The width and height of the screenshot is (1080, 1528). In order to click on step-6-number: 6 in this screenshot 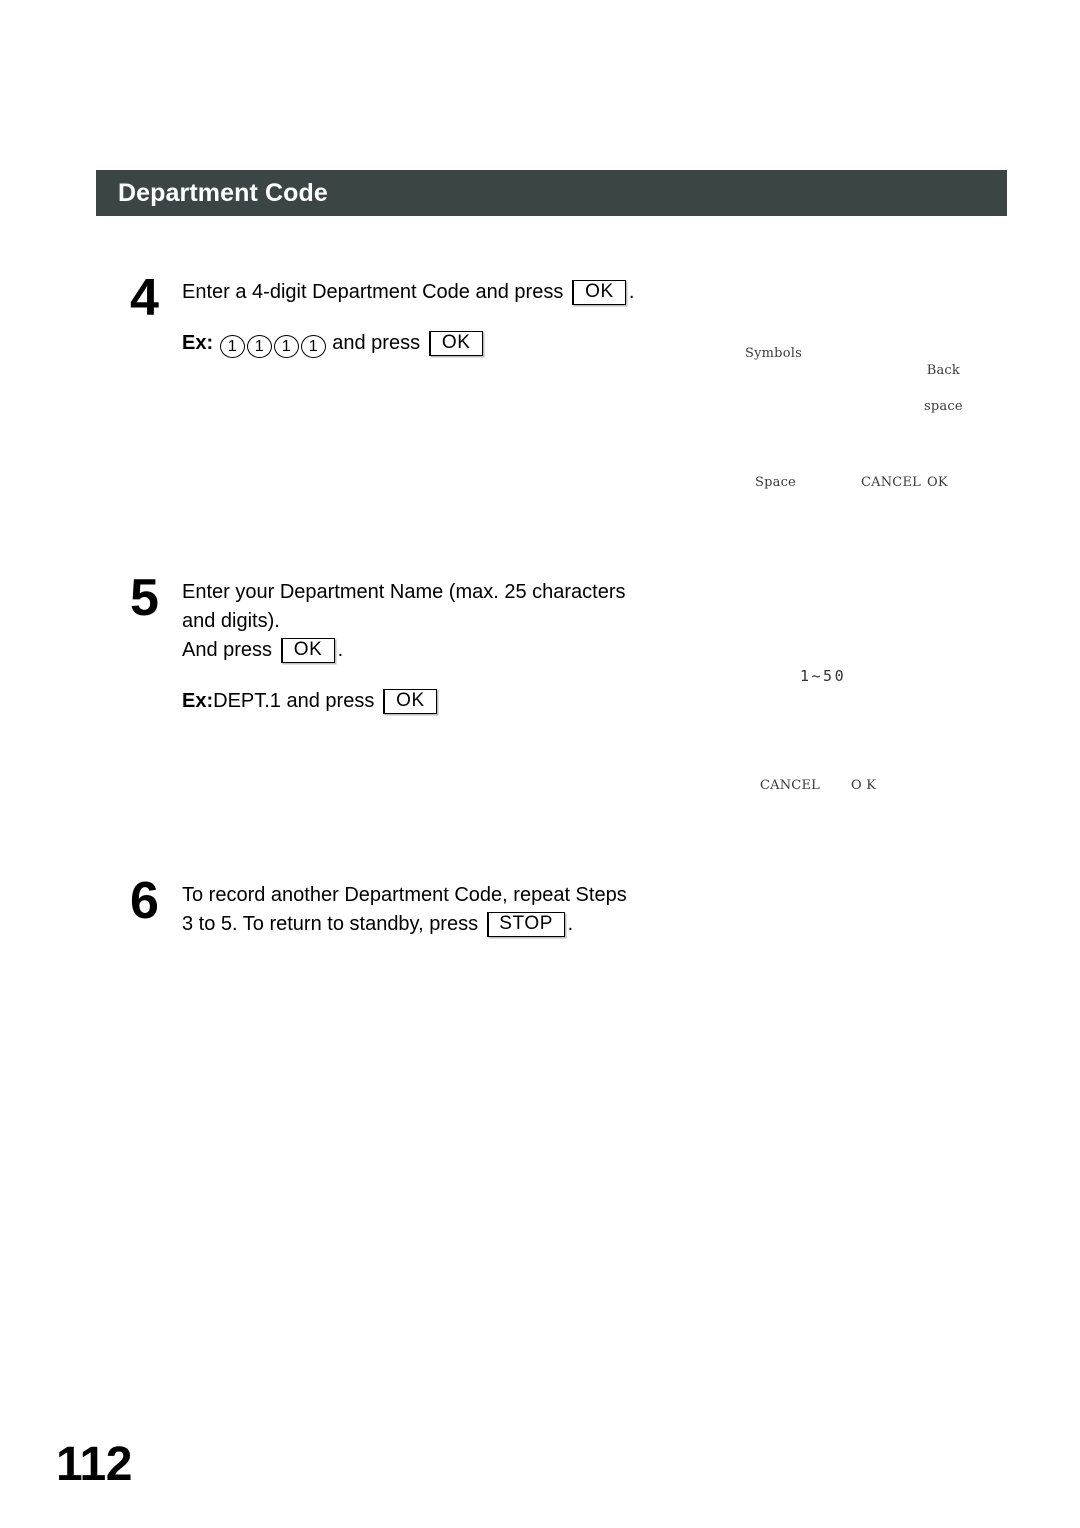, I will do `click(144, 901)`.